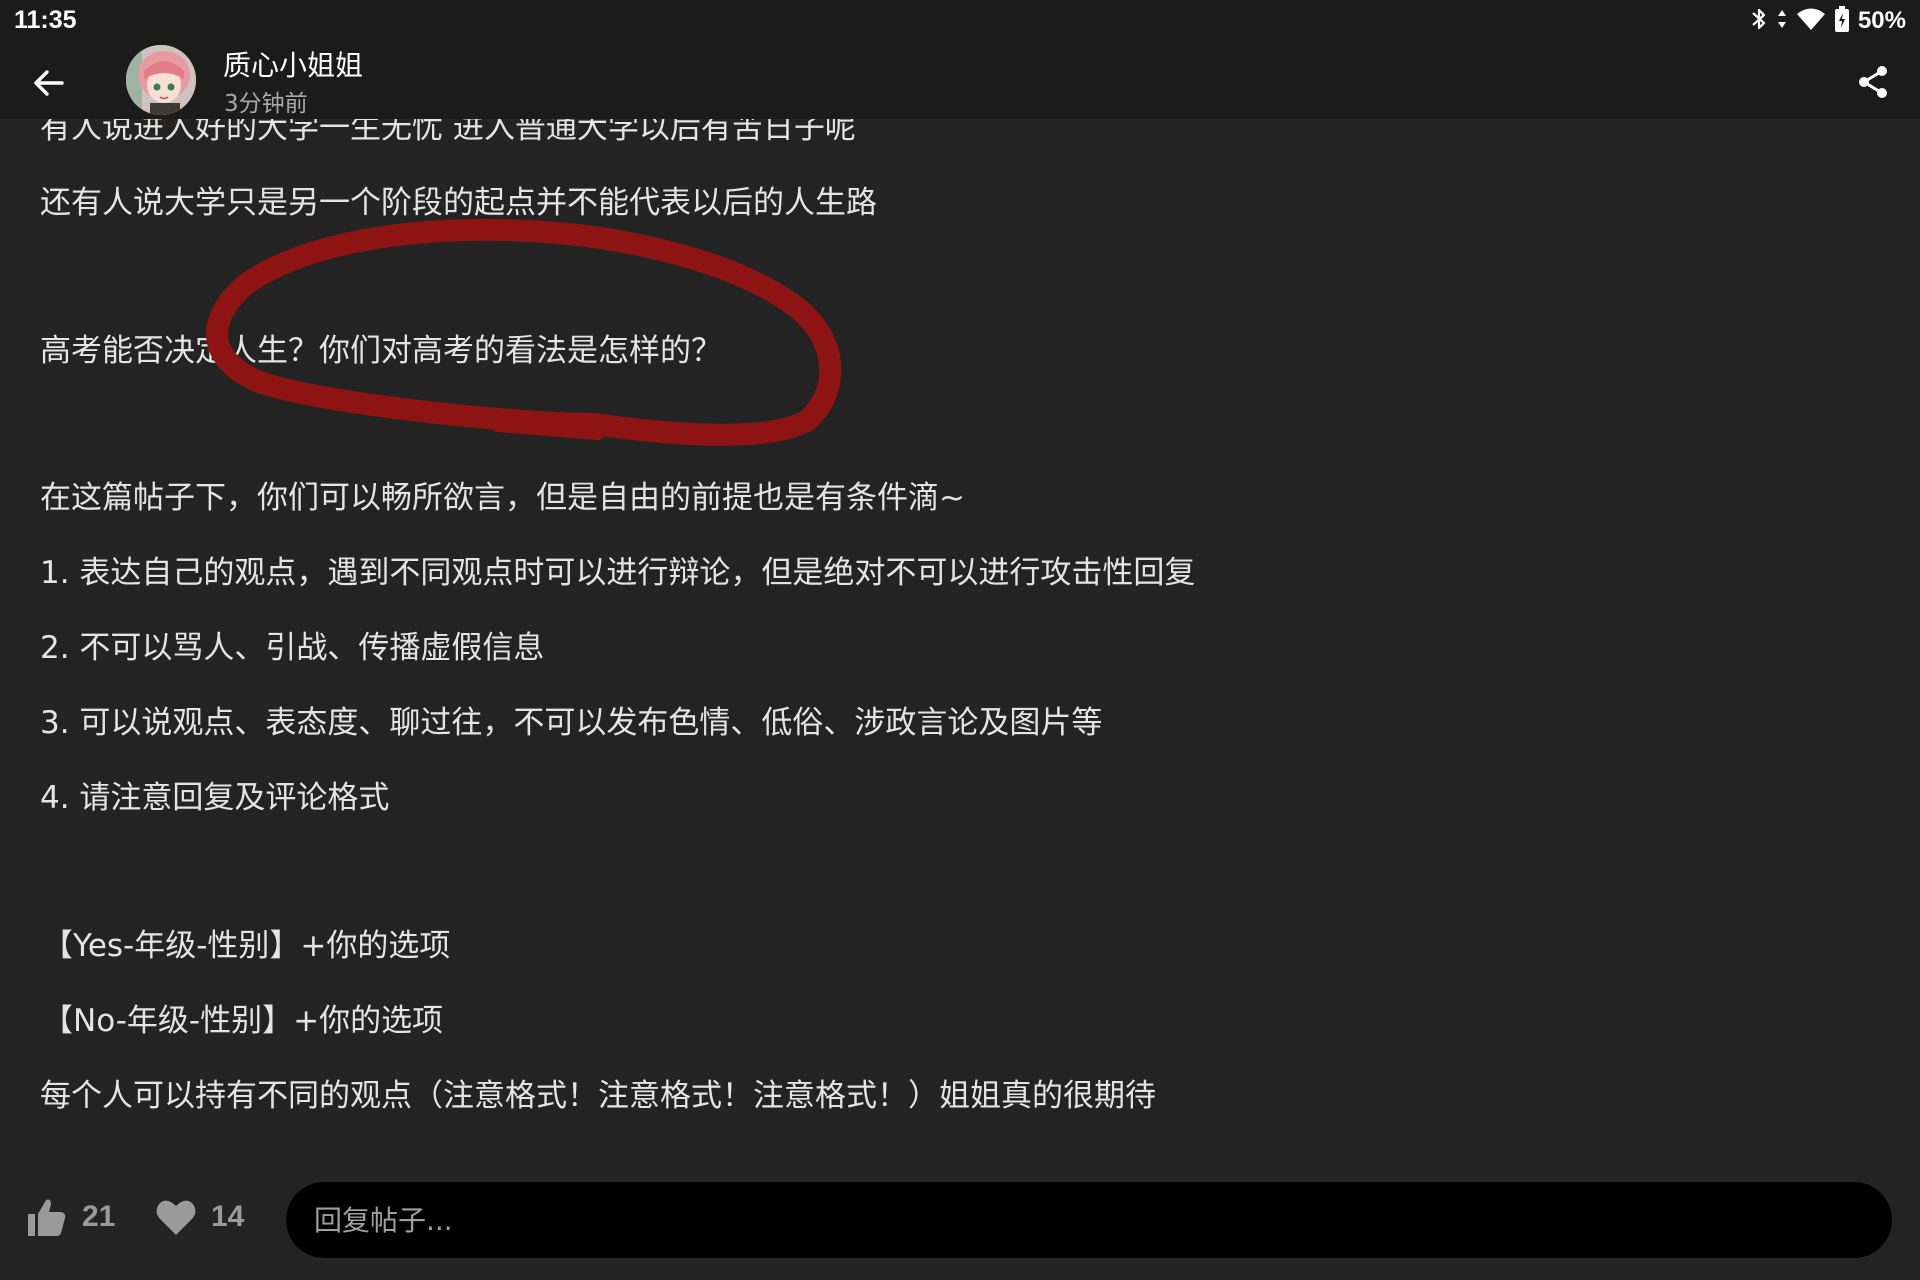 This screenshot has width=1920, height=1280. Describe the element at coordinates (47, 1217) in the screenshot. I see `thumbs-up-icon` at that location.